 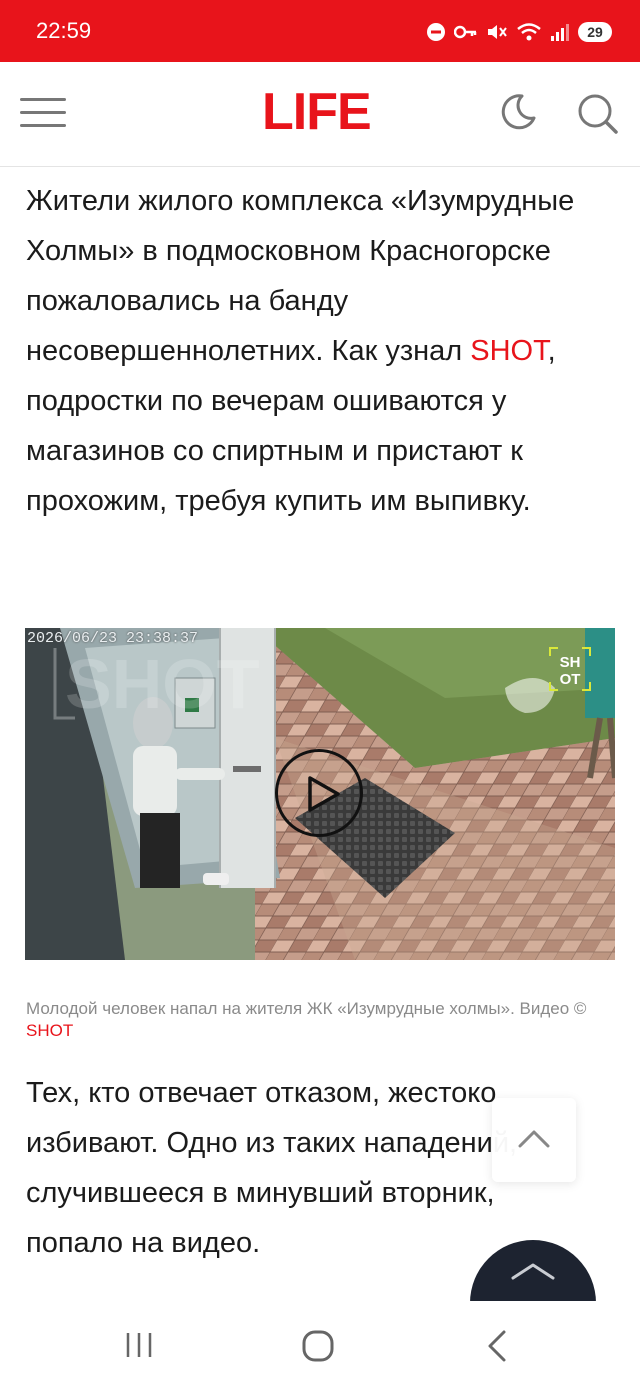 I want to click on battery-indicator: 29, so click(x=595, y=32).